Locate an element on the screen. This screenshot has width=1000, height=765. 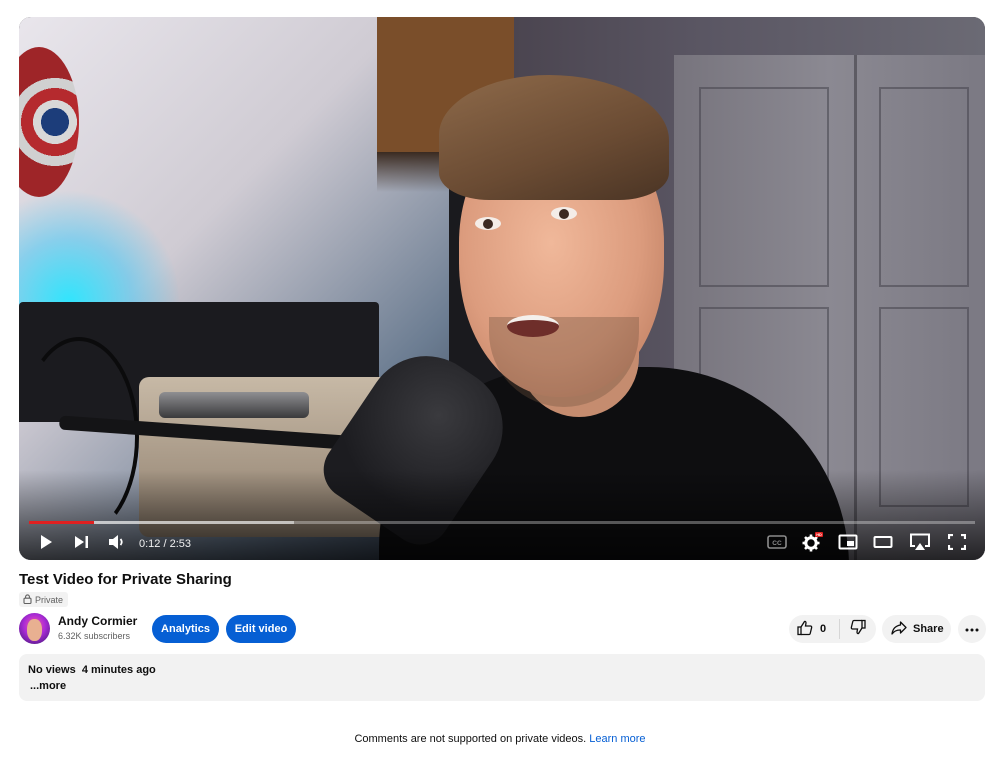
next-icon is located at coordinates (82, 544).